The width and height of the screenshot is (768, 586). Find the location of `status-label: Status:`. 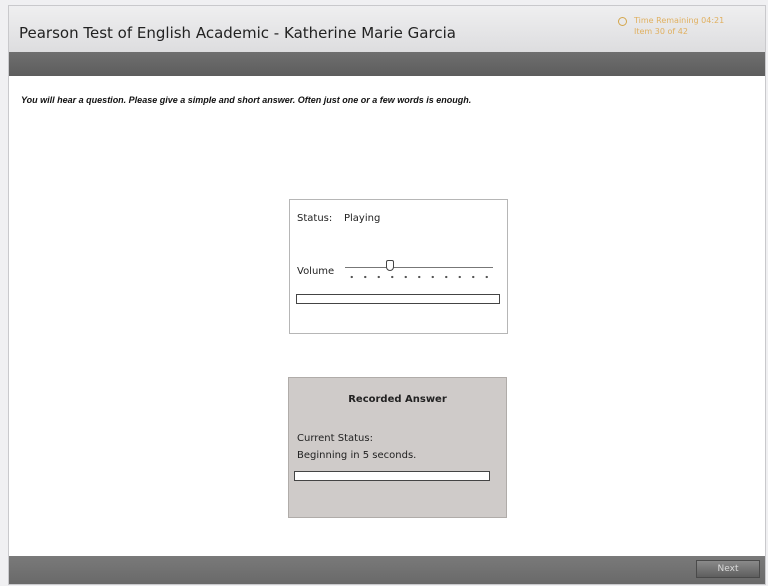

status-label: Status: is located at coordinates (315, 218).